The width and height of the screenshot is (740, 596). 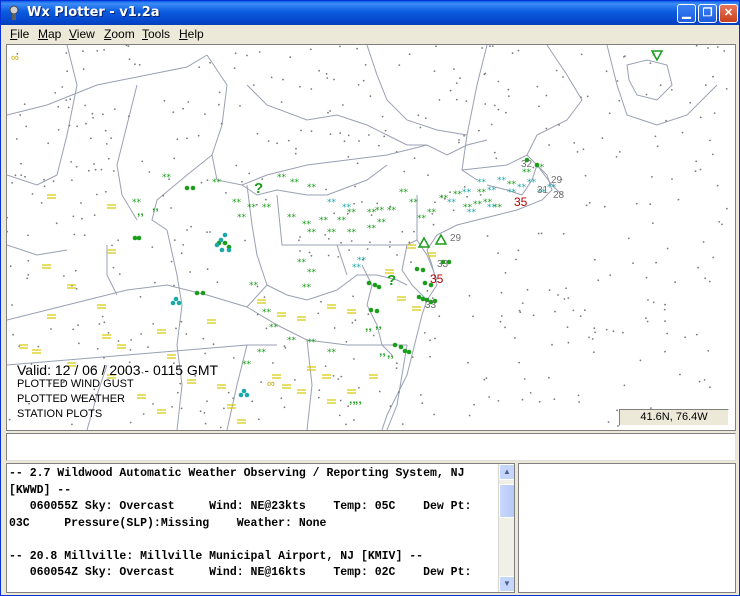 I want to click on menu-help: Help, so click(x=191, y=34).